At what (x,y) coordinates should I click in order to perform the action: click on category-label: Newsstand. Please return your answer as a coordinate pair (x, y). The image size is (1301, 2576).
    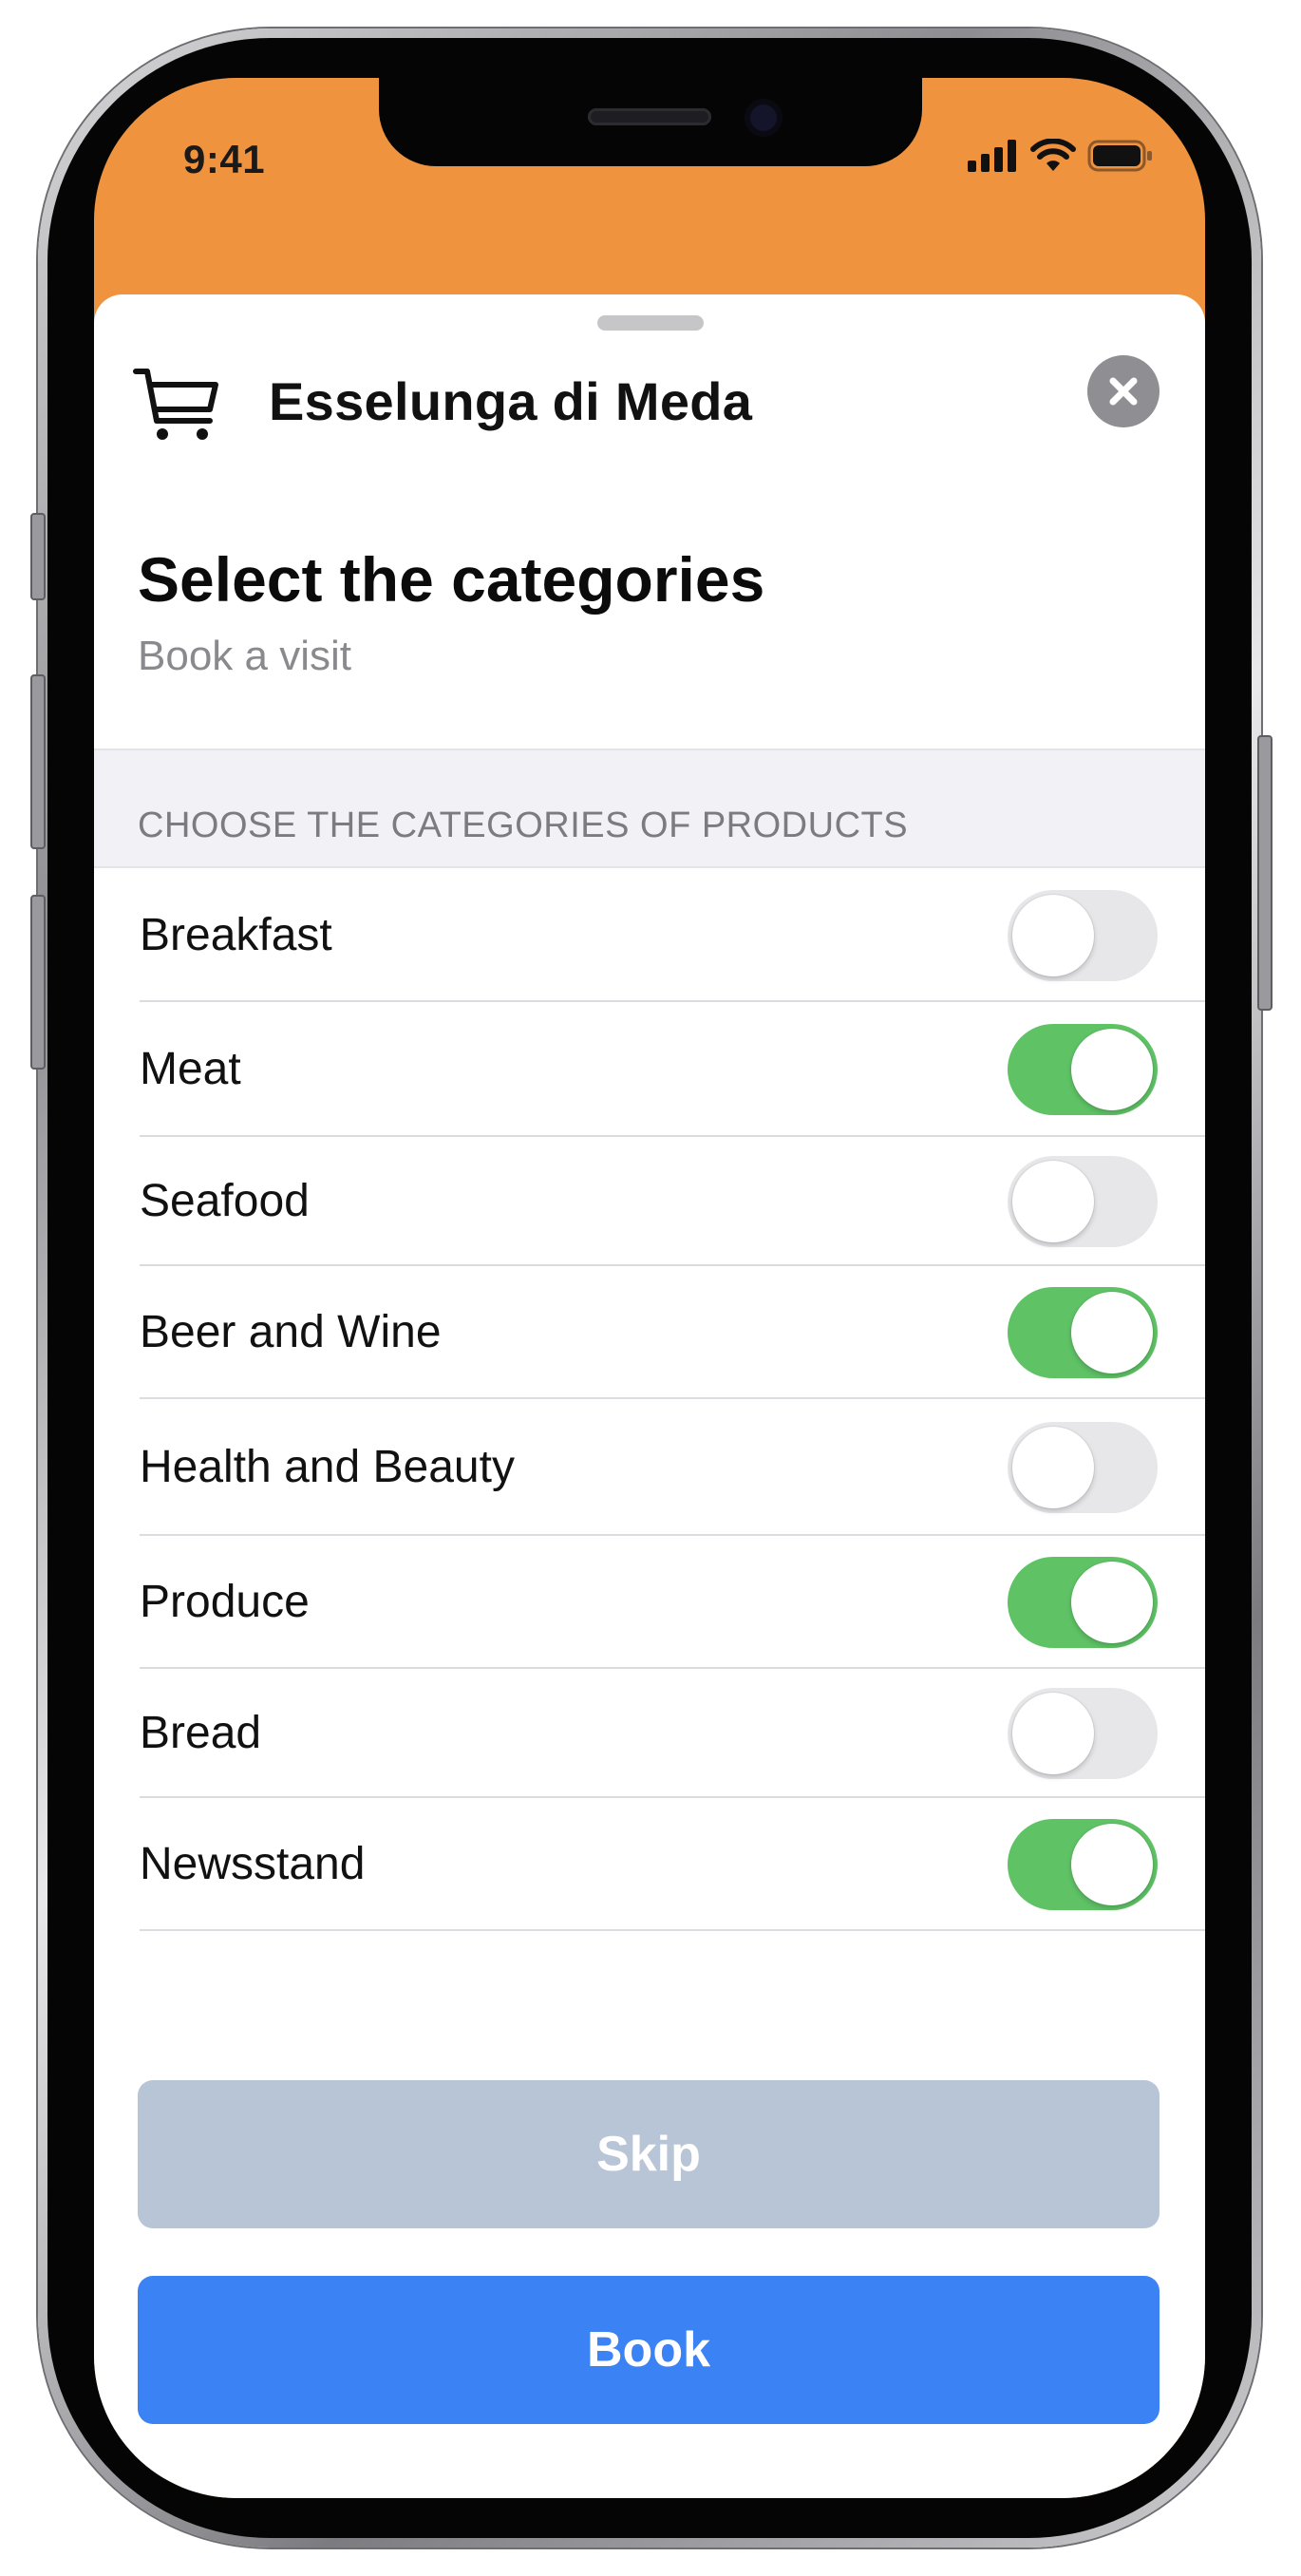
    Looking at the image, I should click on (253, 1864).